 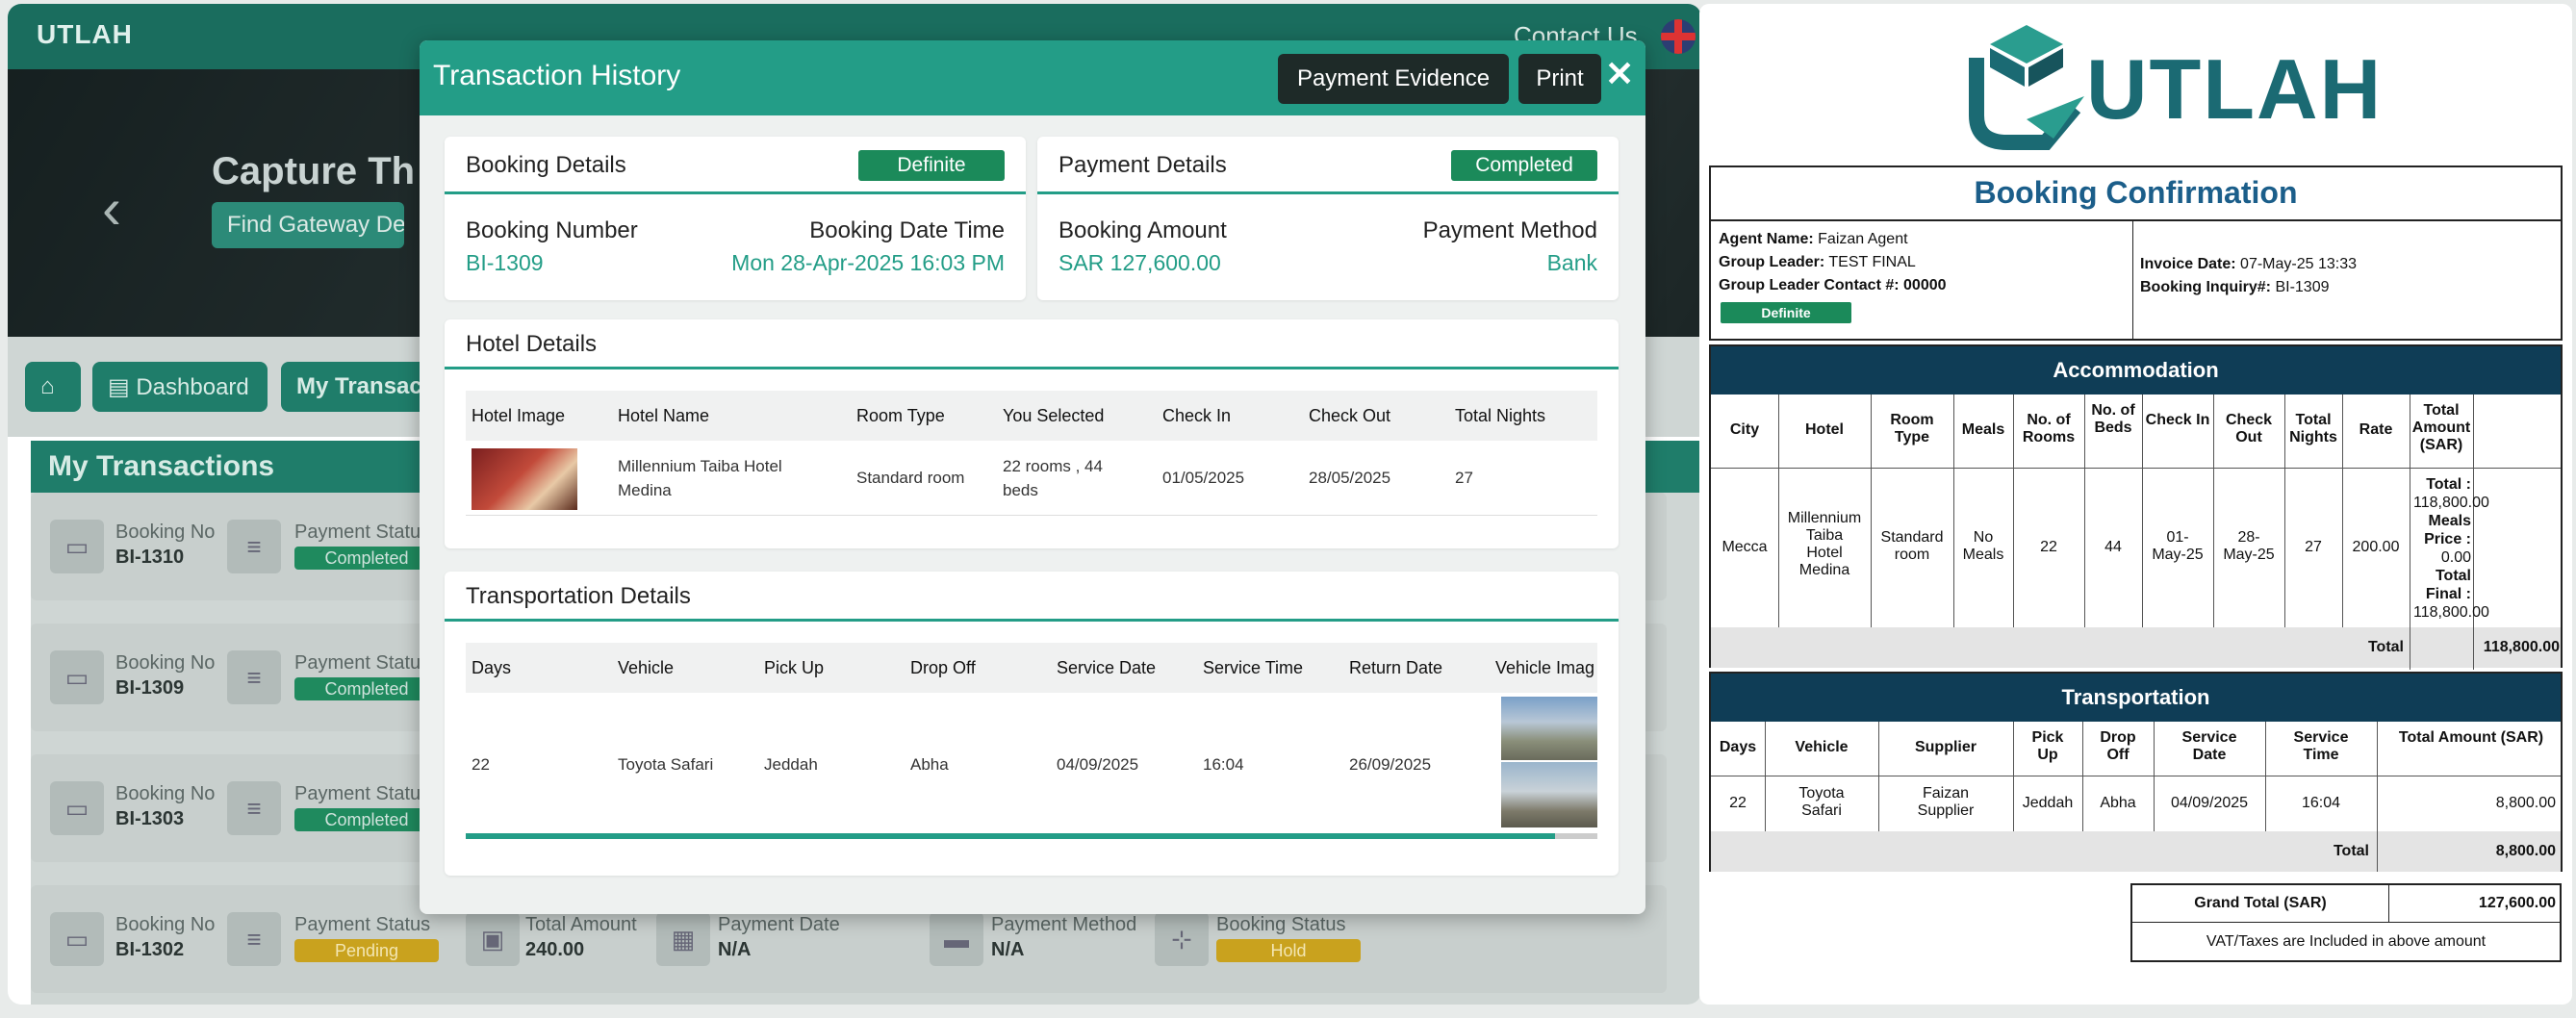 I want to click on col-header: Rate, so click(x=2376, y=429).